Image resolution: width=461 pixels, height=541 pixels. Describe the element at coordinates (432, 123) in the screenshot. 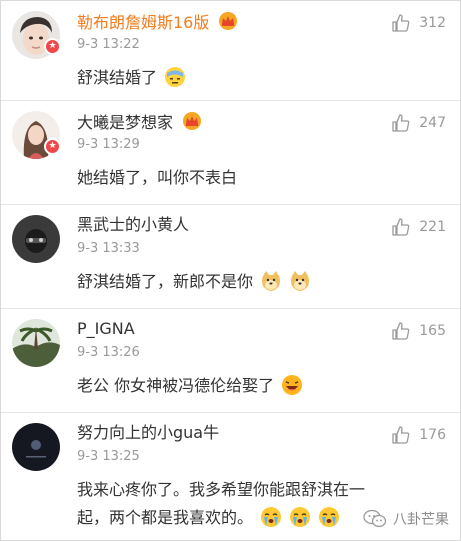

I see `like-count: 247` at that location.